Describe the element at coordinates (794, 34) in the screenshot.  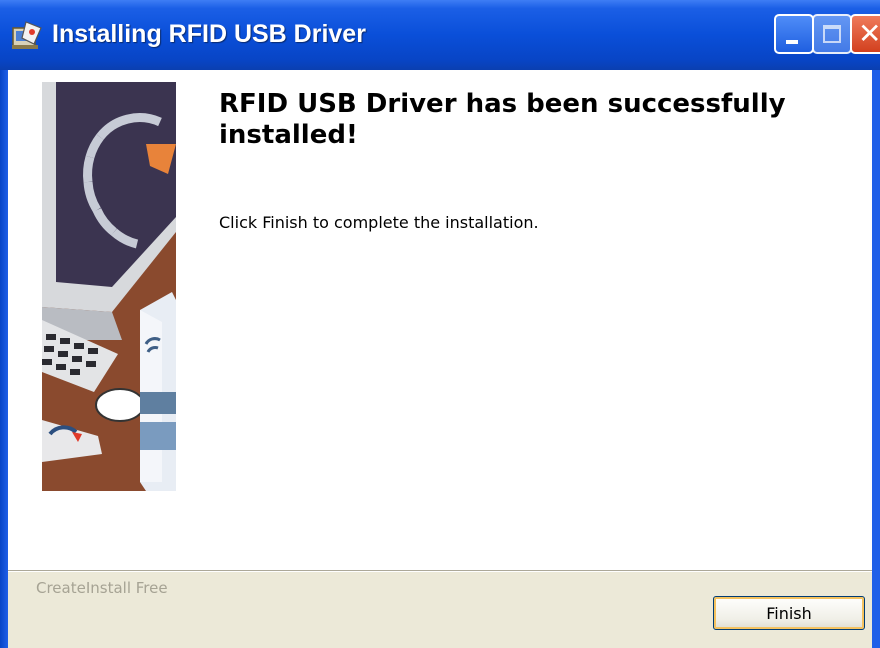
I see `minimize-button` at that location.